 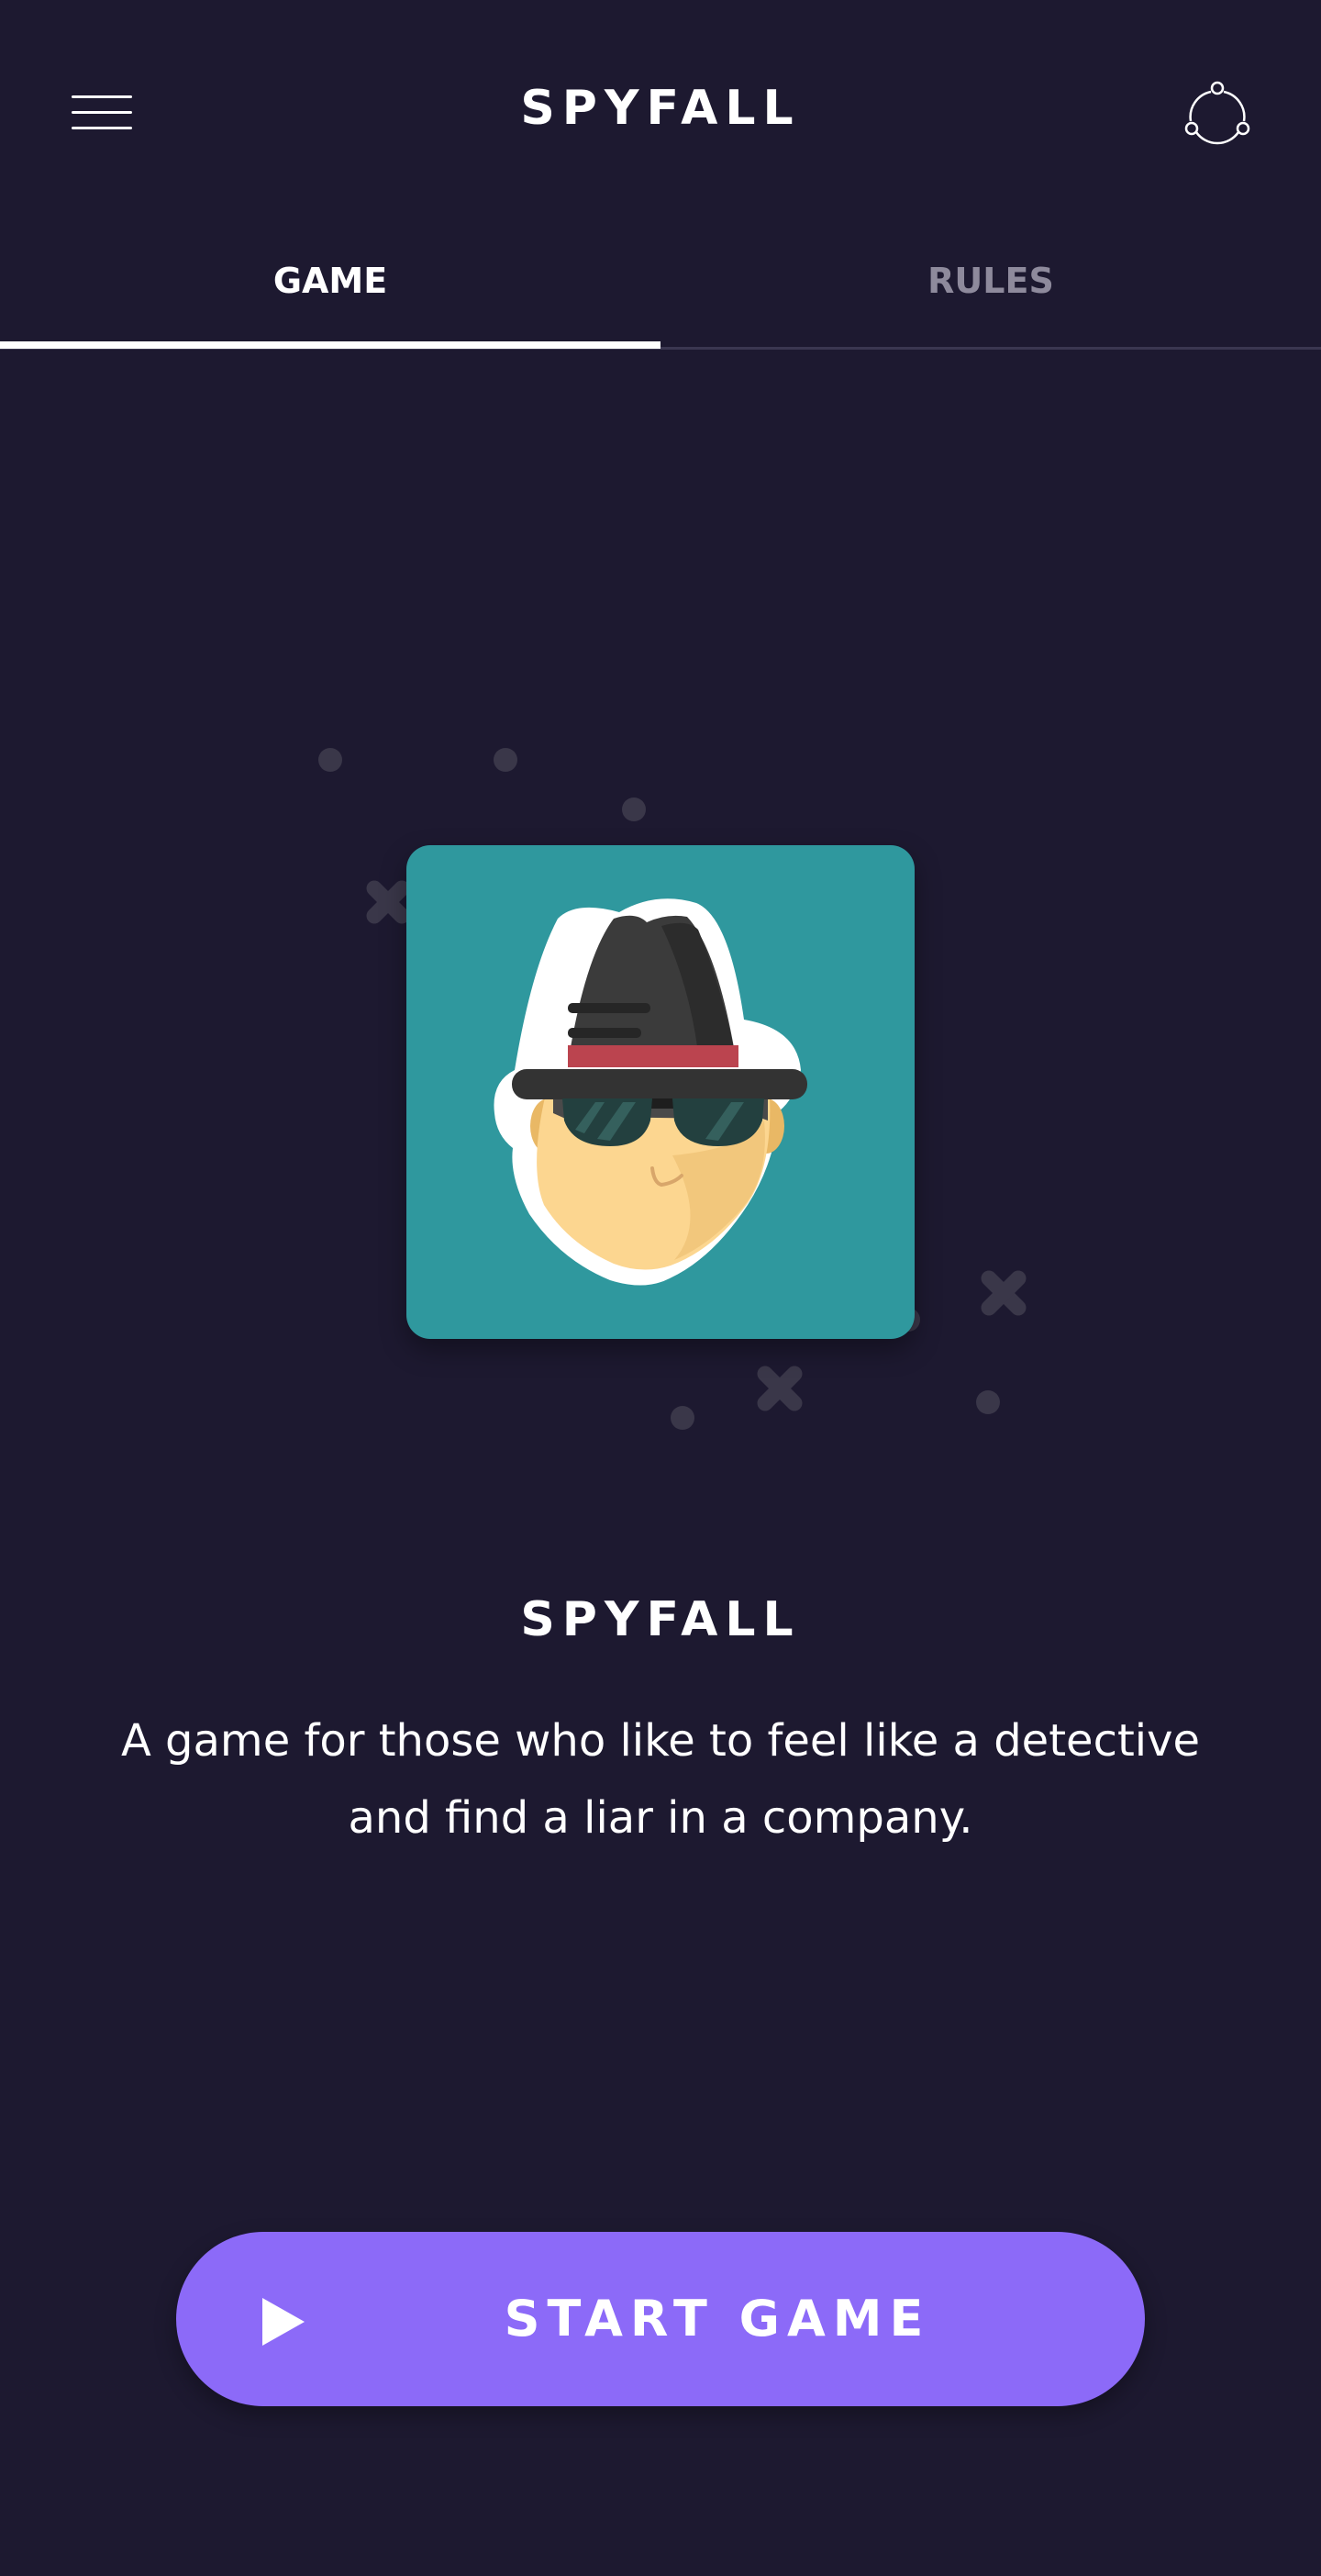 What do you see at coordinates (660, 1619) in the screenshot?
I see `game-title: SPYFALL` at bounding box center [660, 1619].